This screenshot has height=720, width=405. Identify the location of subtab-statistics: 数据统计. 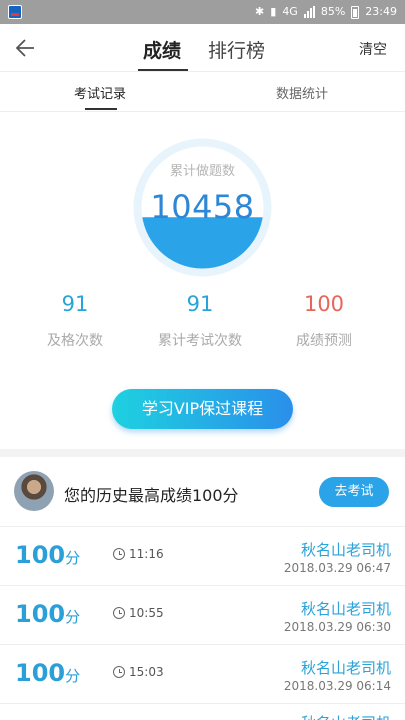
(302, 92).